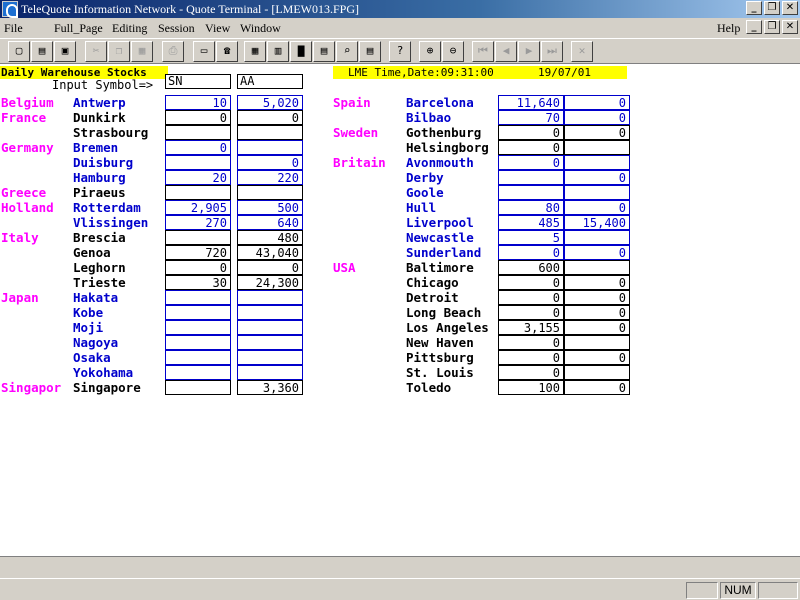  Describe the element at coordinates (119, 51) in the screenshot. I see `copy-icon: ❐` at that location.